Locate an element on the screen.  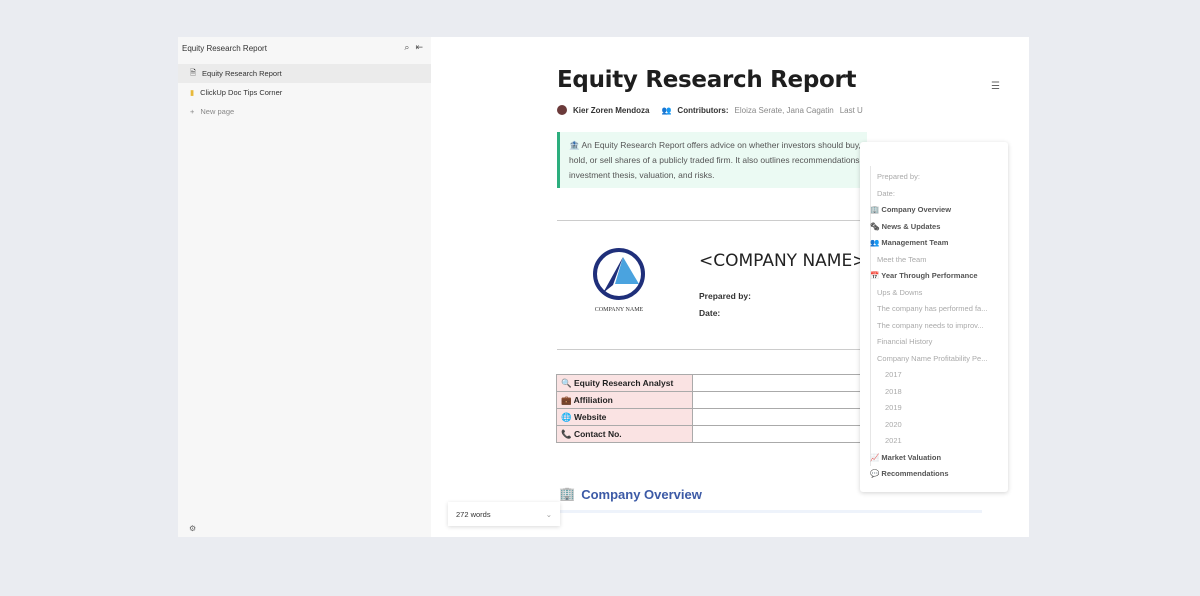
toc-item: 📅 Year Through Performance is located at coordinates (924, 275).